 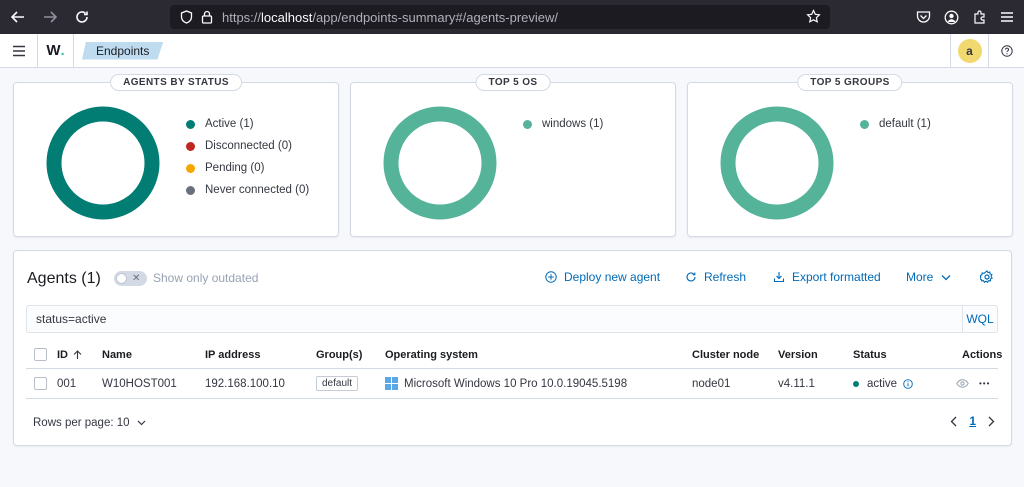 I want to click on panel-title: AGENTS BY STATUS, so click(x=176, y=82).